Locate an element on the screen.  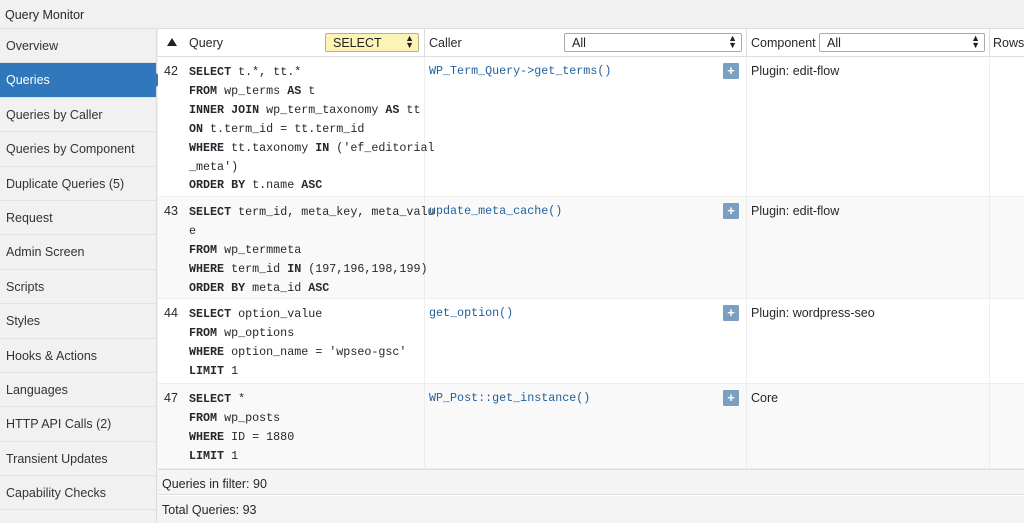
sql-text: _meta') is located at coordinates (214, 166).